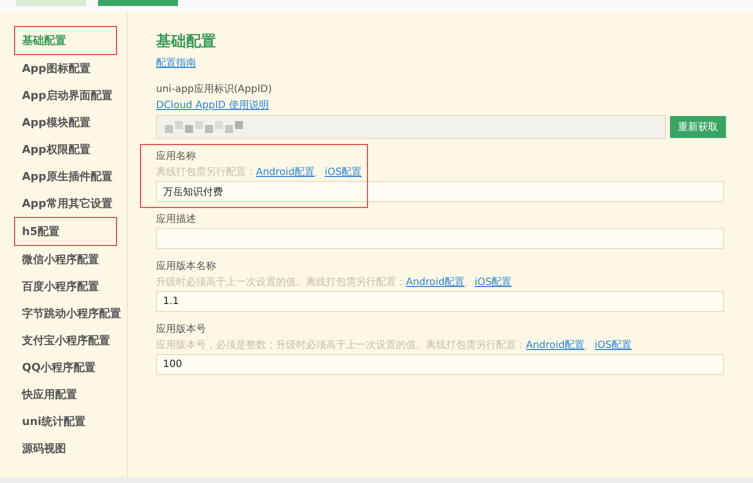 This screenshot has height=483, width=753. Describe the element at coordinates (63, 313) in the screenshot. I see `sidebar-item: 字节跳动小程序配置` at that location.